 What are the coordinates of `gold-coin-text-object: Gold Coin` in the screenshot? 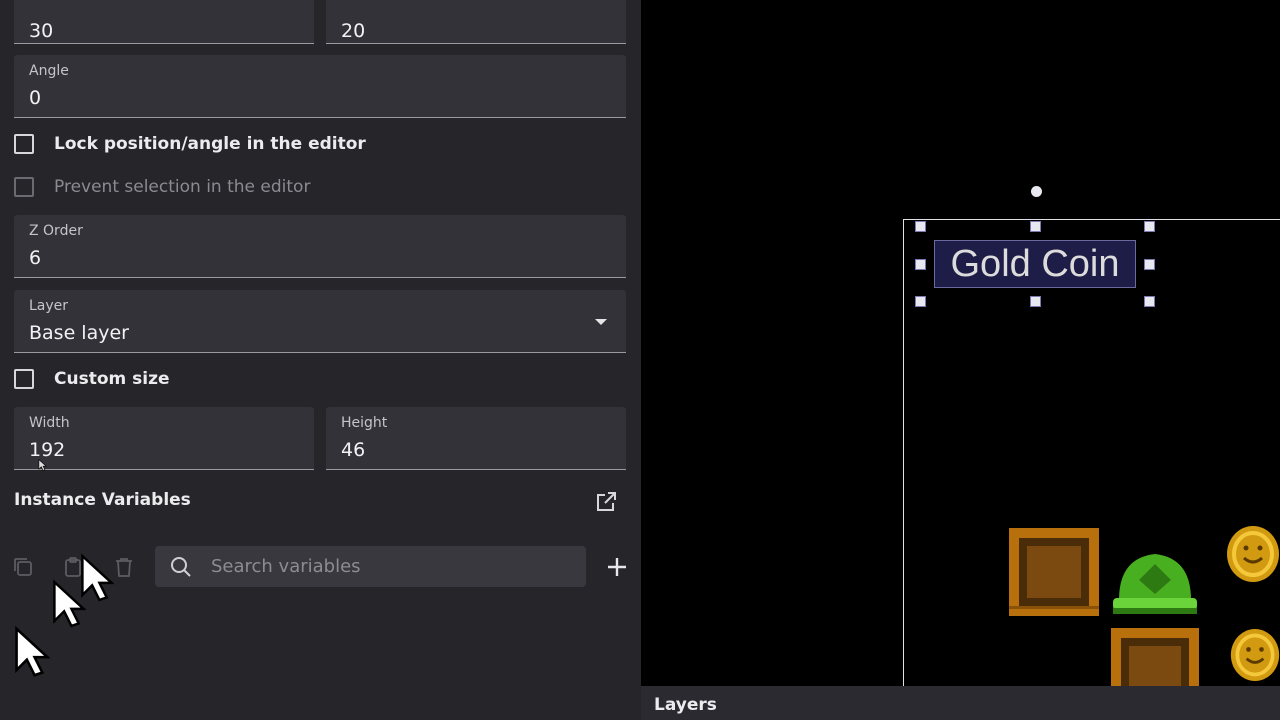 It's located at (1035, 264).